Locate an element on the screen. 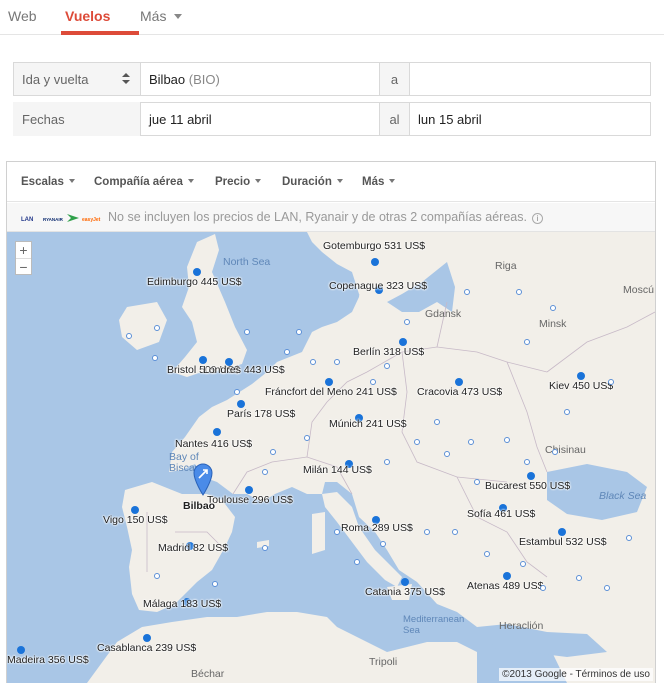  destination-price-label: Fráncfort del Meno 241 US$ is located at coordinates (331, 392).